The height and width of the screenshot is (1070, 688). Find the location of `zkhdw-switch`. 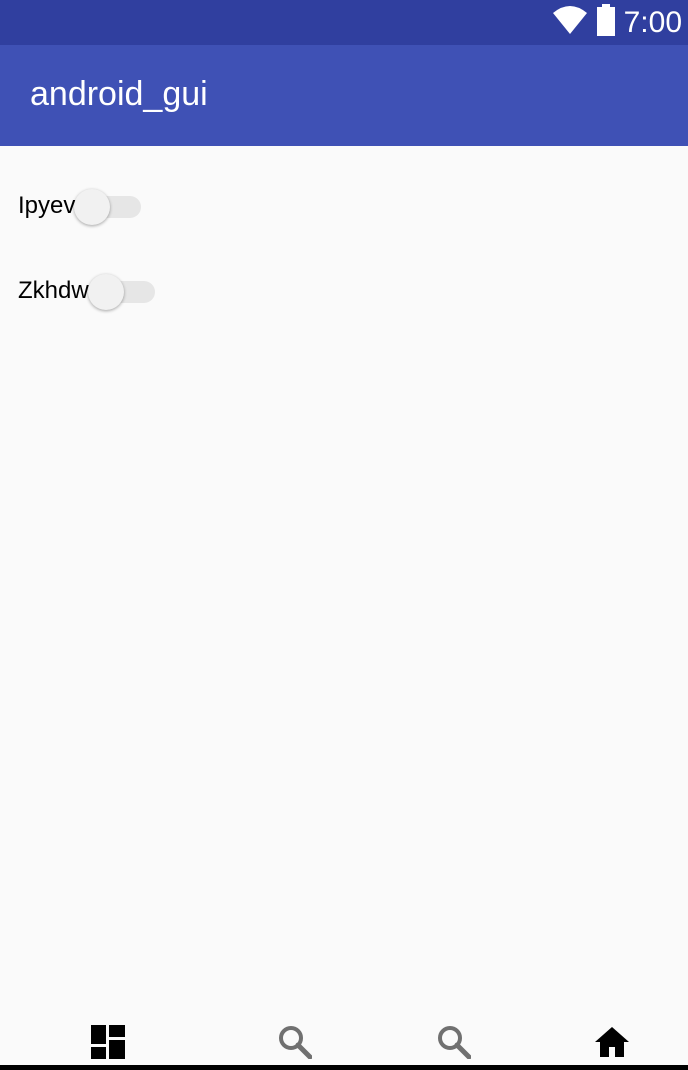

zkhdw-switch is located at coordinates (121, 291).